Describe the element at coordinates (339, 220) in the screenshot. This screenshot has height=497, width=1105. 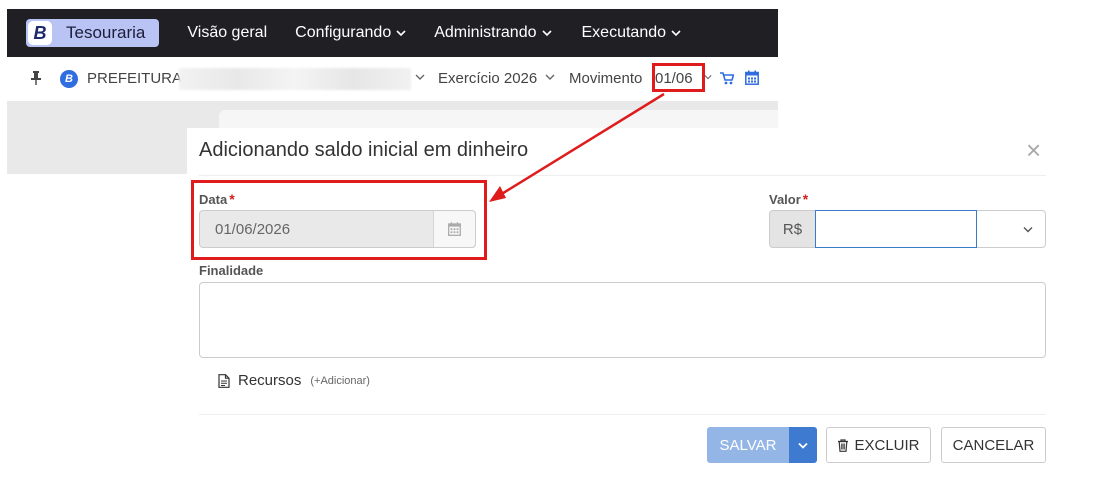
I see `highlight-data-field` at that location.